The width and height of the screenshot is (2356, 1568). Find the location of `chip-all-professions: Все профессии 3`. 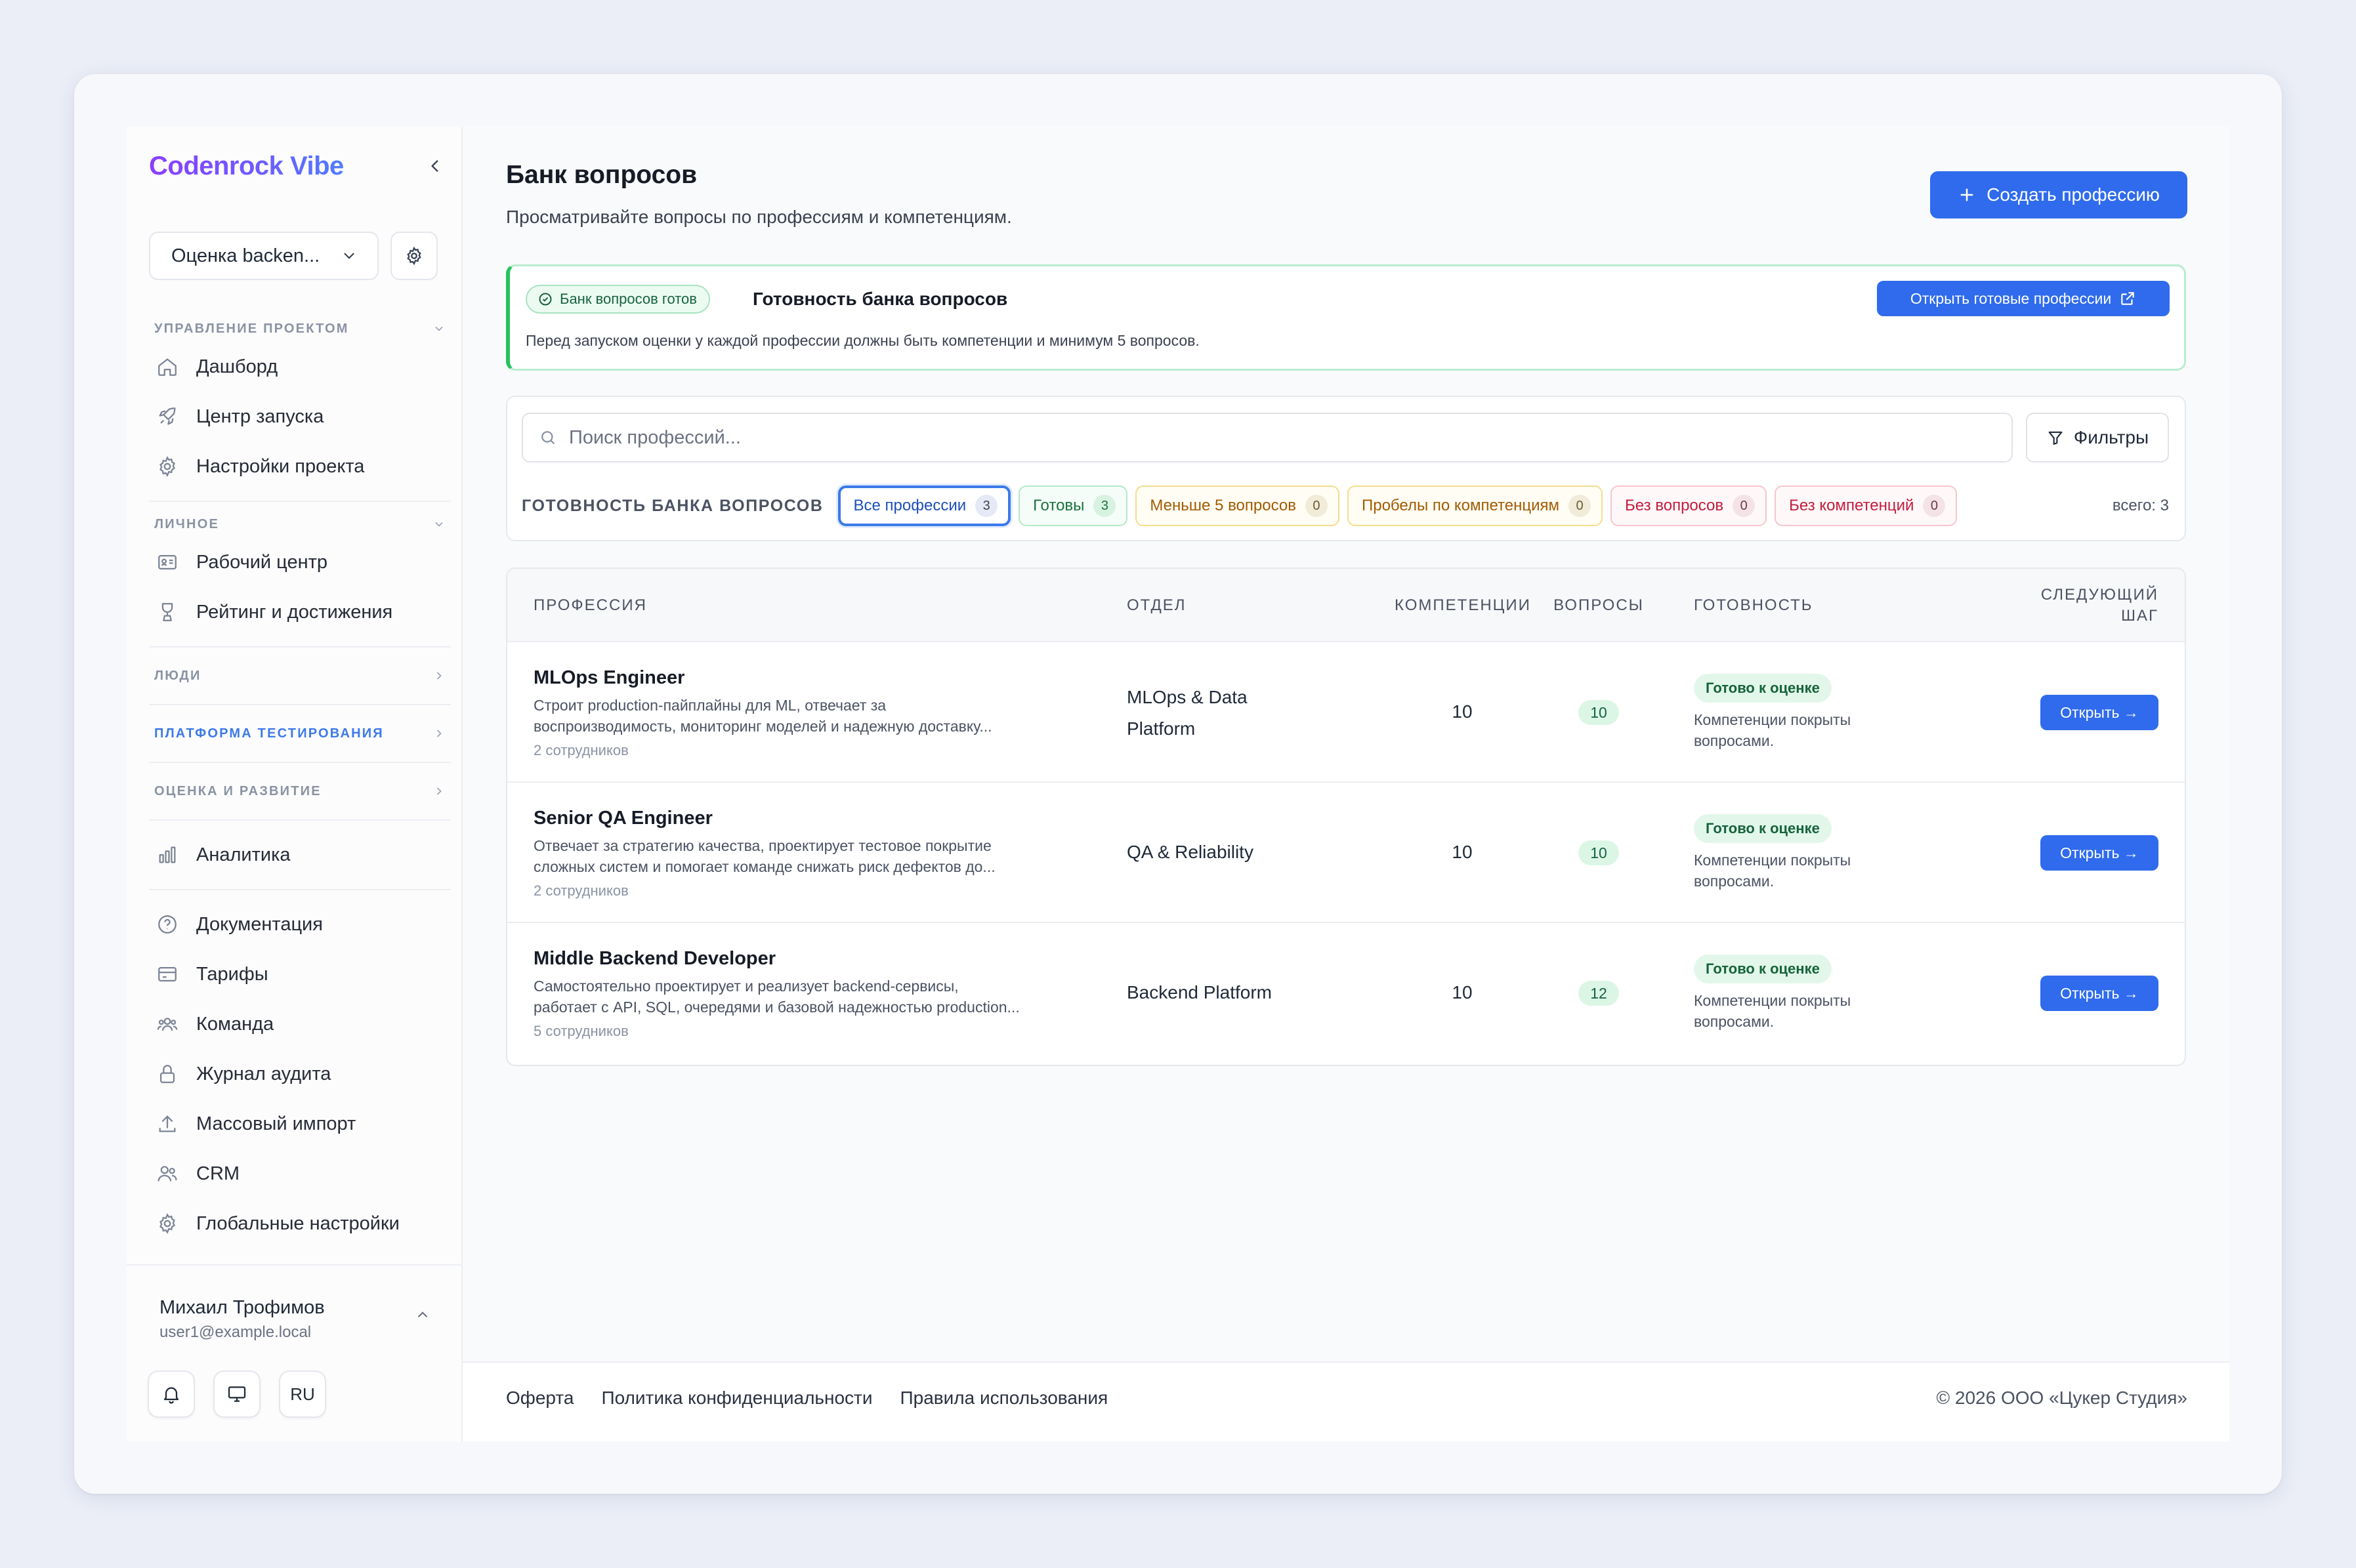

chip-all-professions: Все профессии 3 is located at coordinates (924, 505).